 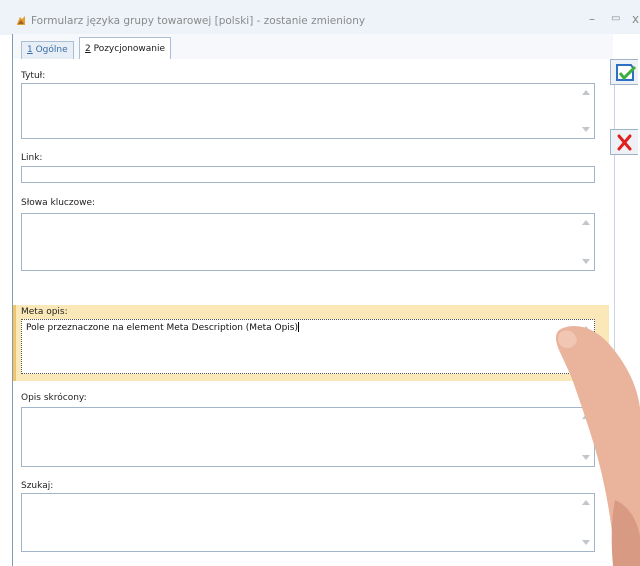 What do you see at coordinates (32, 158) in the screenshot?
I see `link-label: Link:` at bounding box center [32, 158].